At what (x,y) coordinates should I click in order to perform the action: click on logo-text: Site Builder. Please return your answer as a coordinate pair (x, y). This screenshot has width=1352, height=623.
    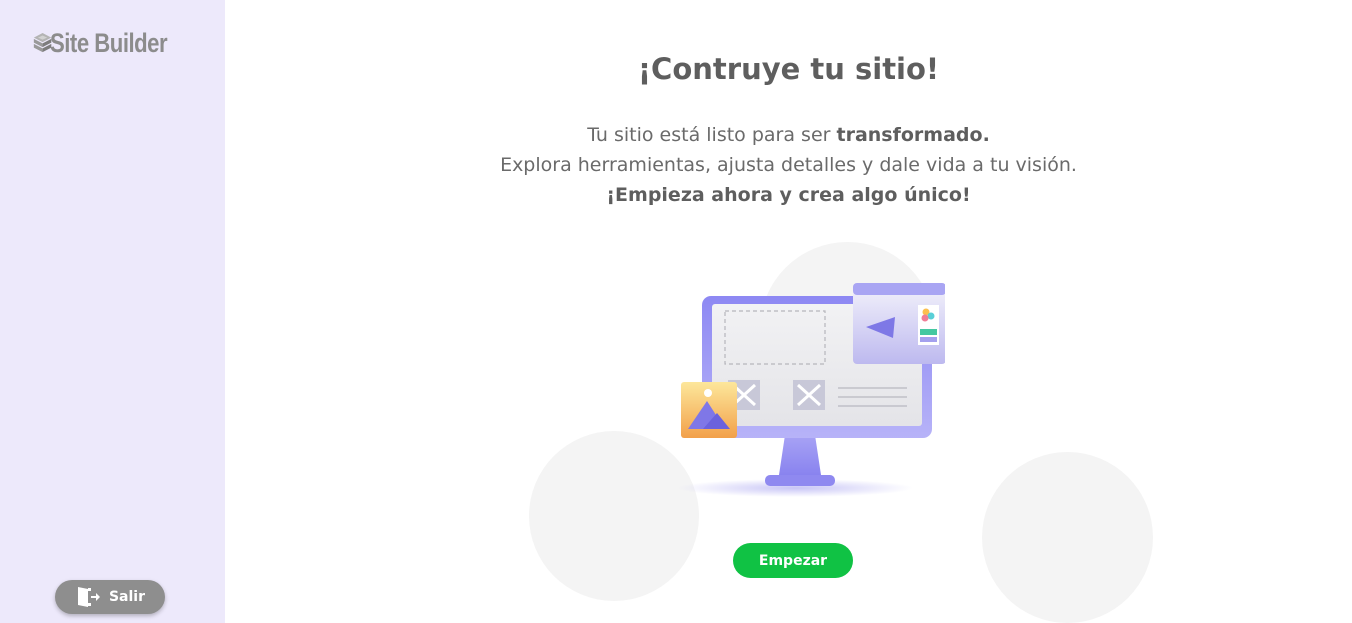
    Looking at the image, I should click on (109, 42).